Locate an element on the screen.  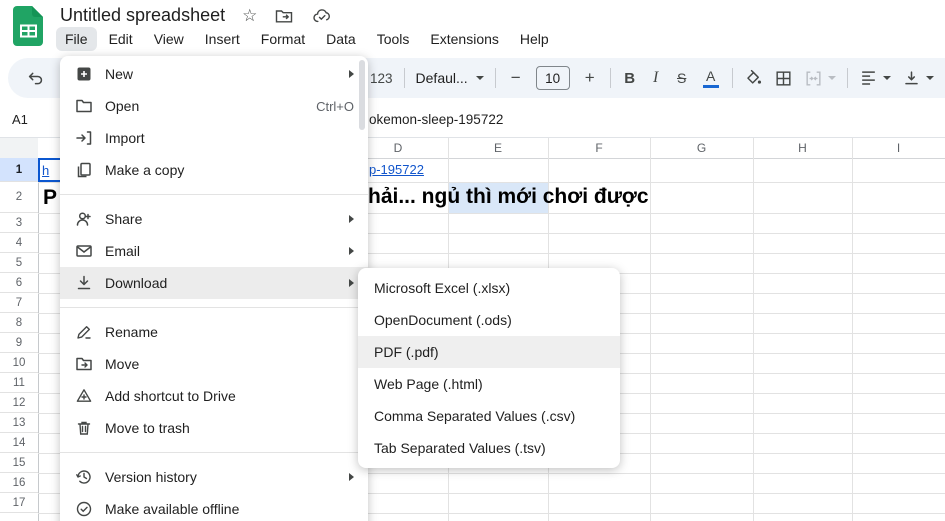
cloud-status-icon is located at coordinates (322, 16).